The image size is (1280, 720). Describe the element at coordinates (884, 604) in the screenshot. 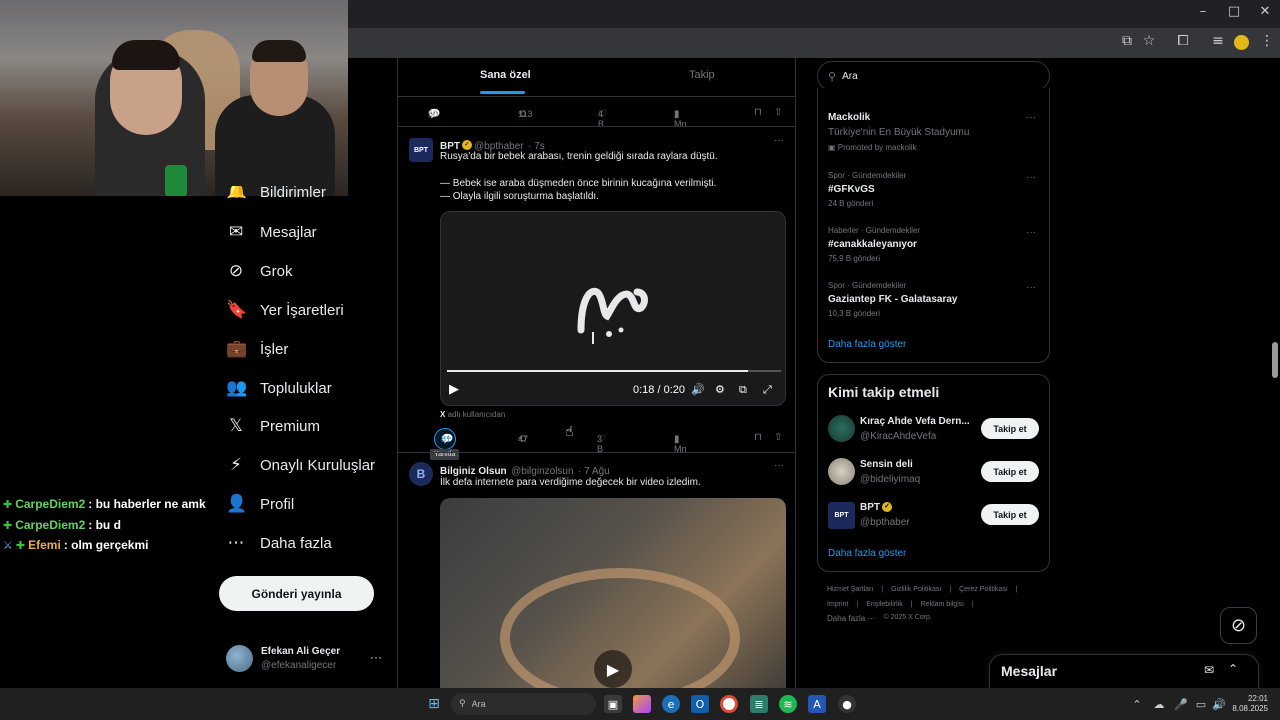

I see `footer-link: Erişilebilirlik` at that location.